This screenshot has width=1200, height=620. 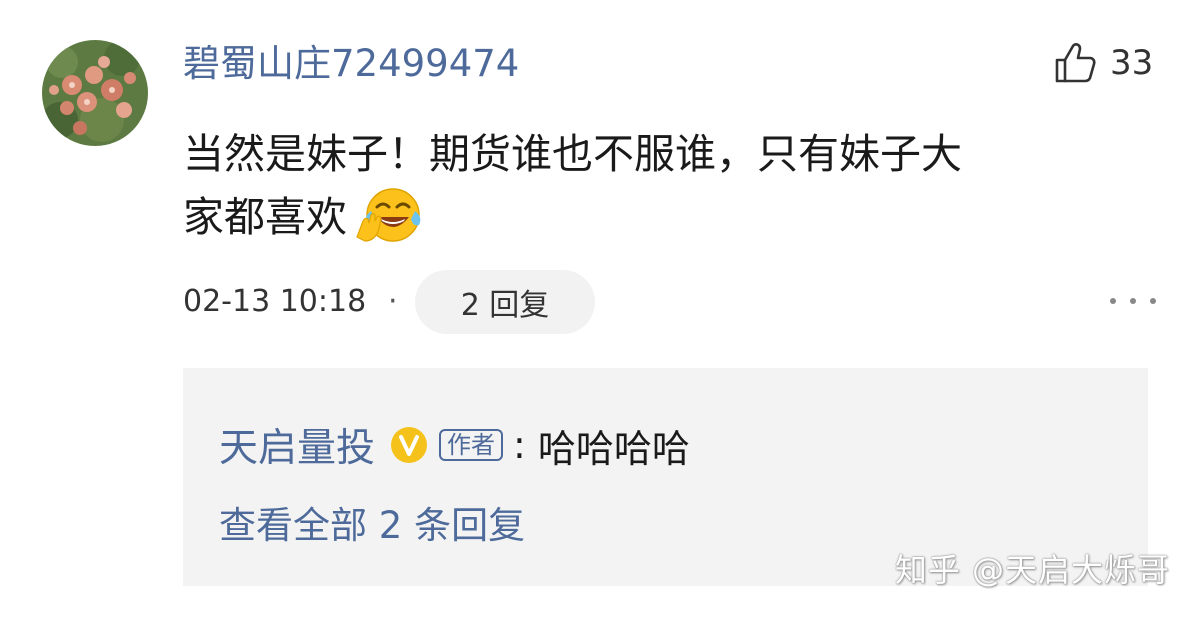 I want to click on reply-content: 哈哈哈哈, so click(x=613, y=448).